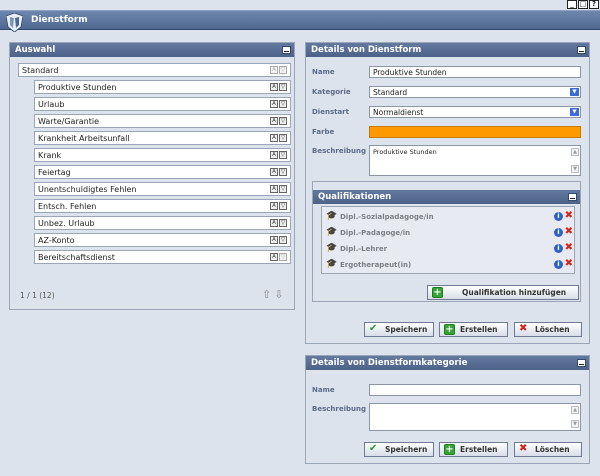 This screenshot has height=476, width=600. What do you see at coordinates (475, 390) in the screenshot?
I see `kategorie-name-input` at bounding box center [475, 390].